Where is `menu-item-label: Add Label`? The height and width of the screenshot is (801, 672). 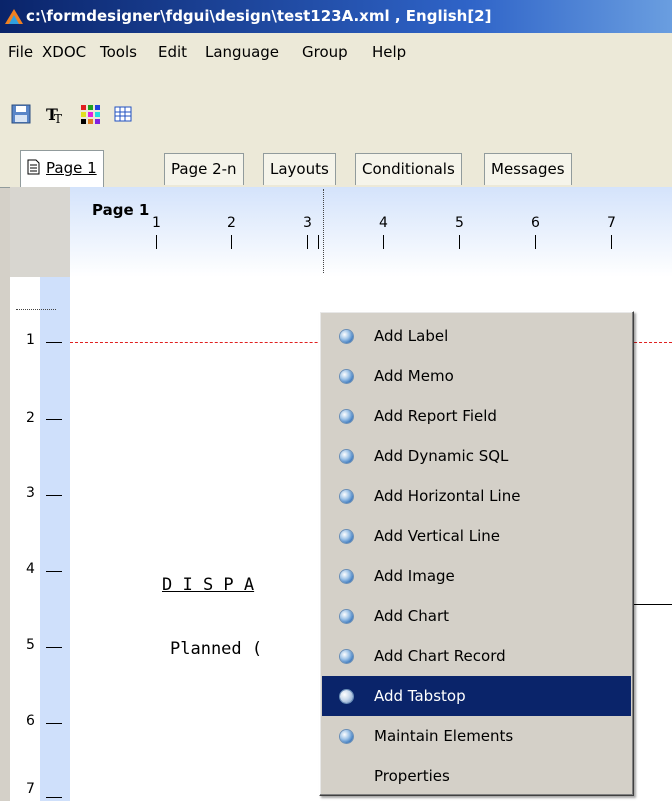
menu-item-label: Add Label is located at coordinates (411, 336).